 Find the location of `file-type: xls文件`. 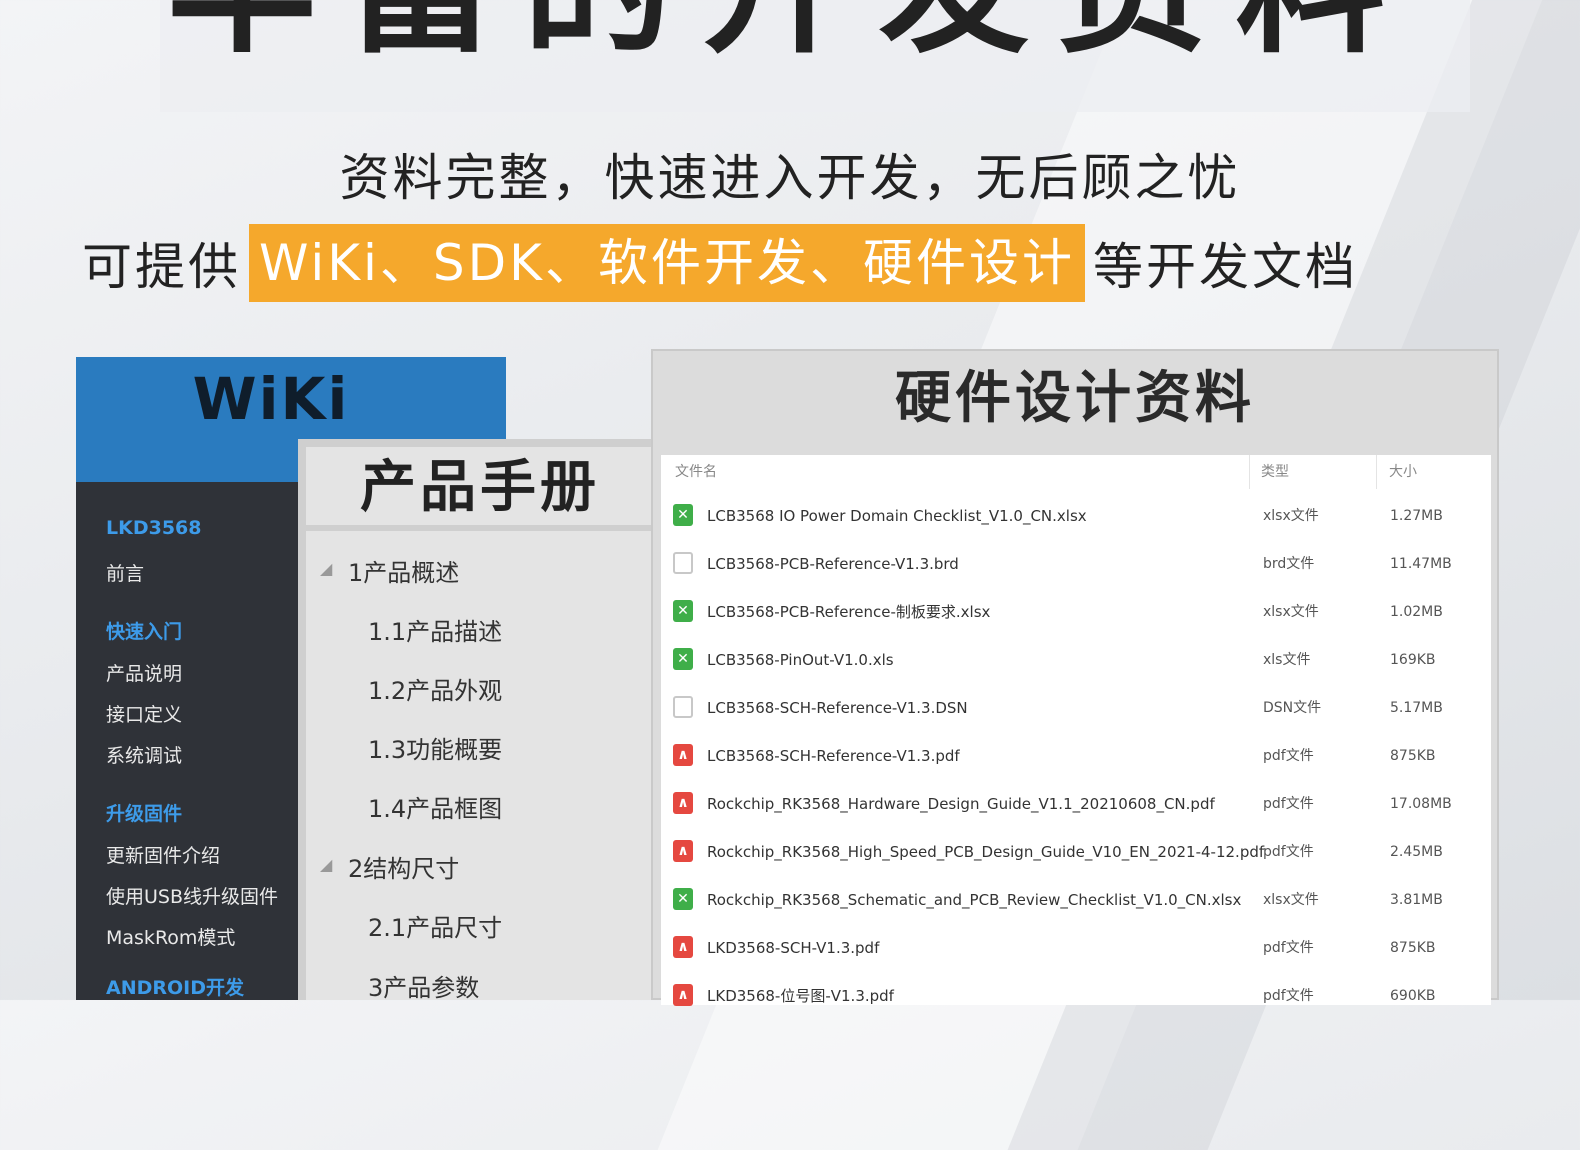

file-type: xls文件 is located at coordinates (1287, 660).